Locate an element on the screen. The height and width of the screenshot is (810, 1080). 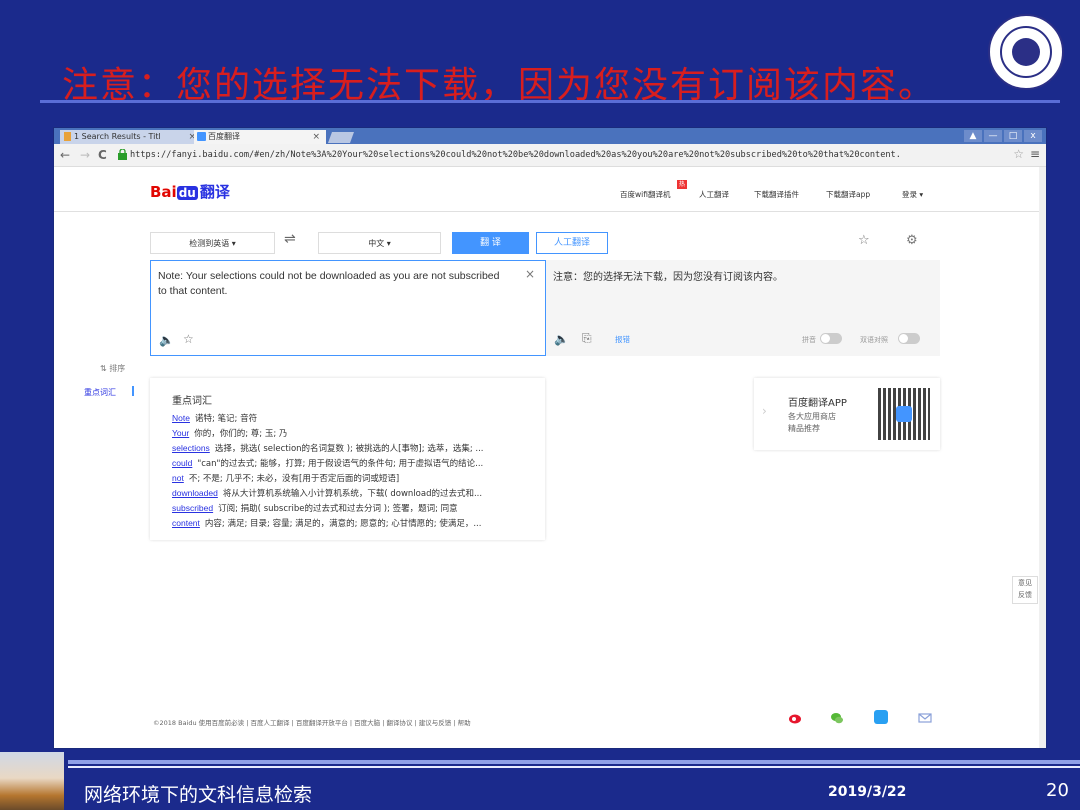
close-tab-icon: × is located at coordinates (316, 137).